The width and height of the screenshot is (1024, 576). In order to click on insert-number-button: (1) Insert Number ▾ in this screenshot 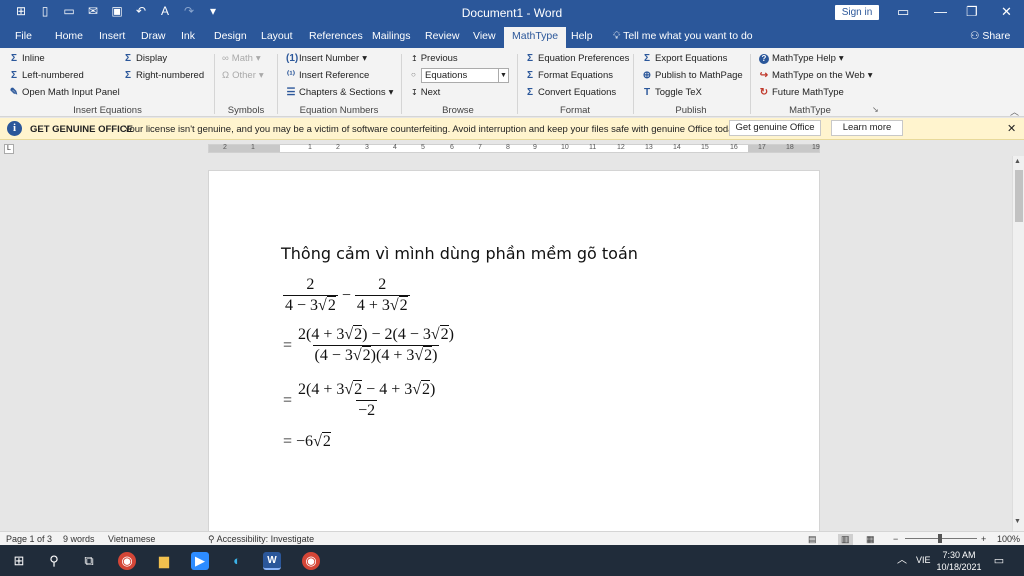, I will do `click(326, 58)`.